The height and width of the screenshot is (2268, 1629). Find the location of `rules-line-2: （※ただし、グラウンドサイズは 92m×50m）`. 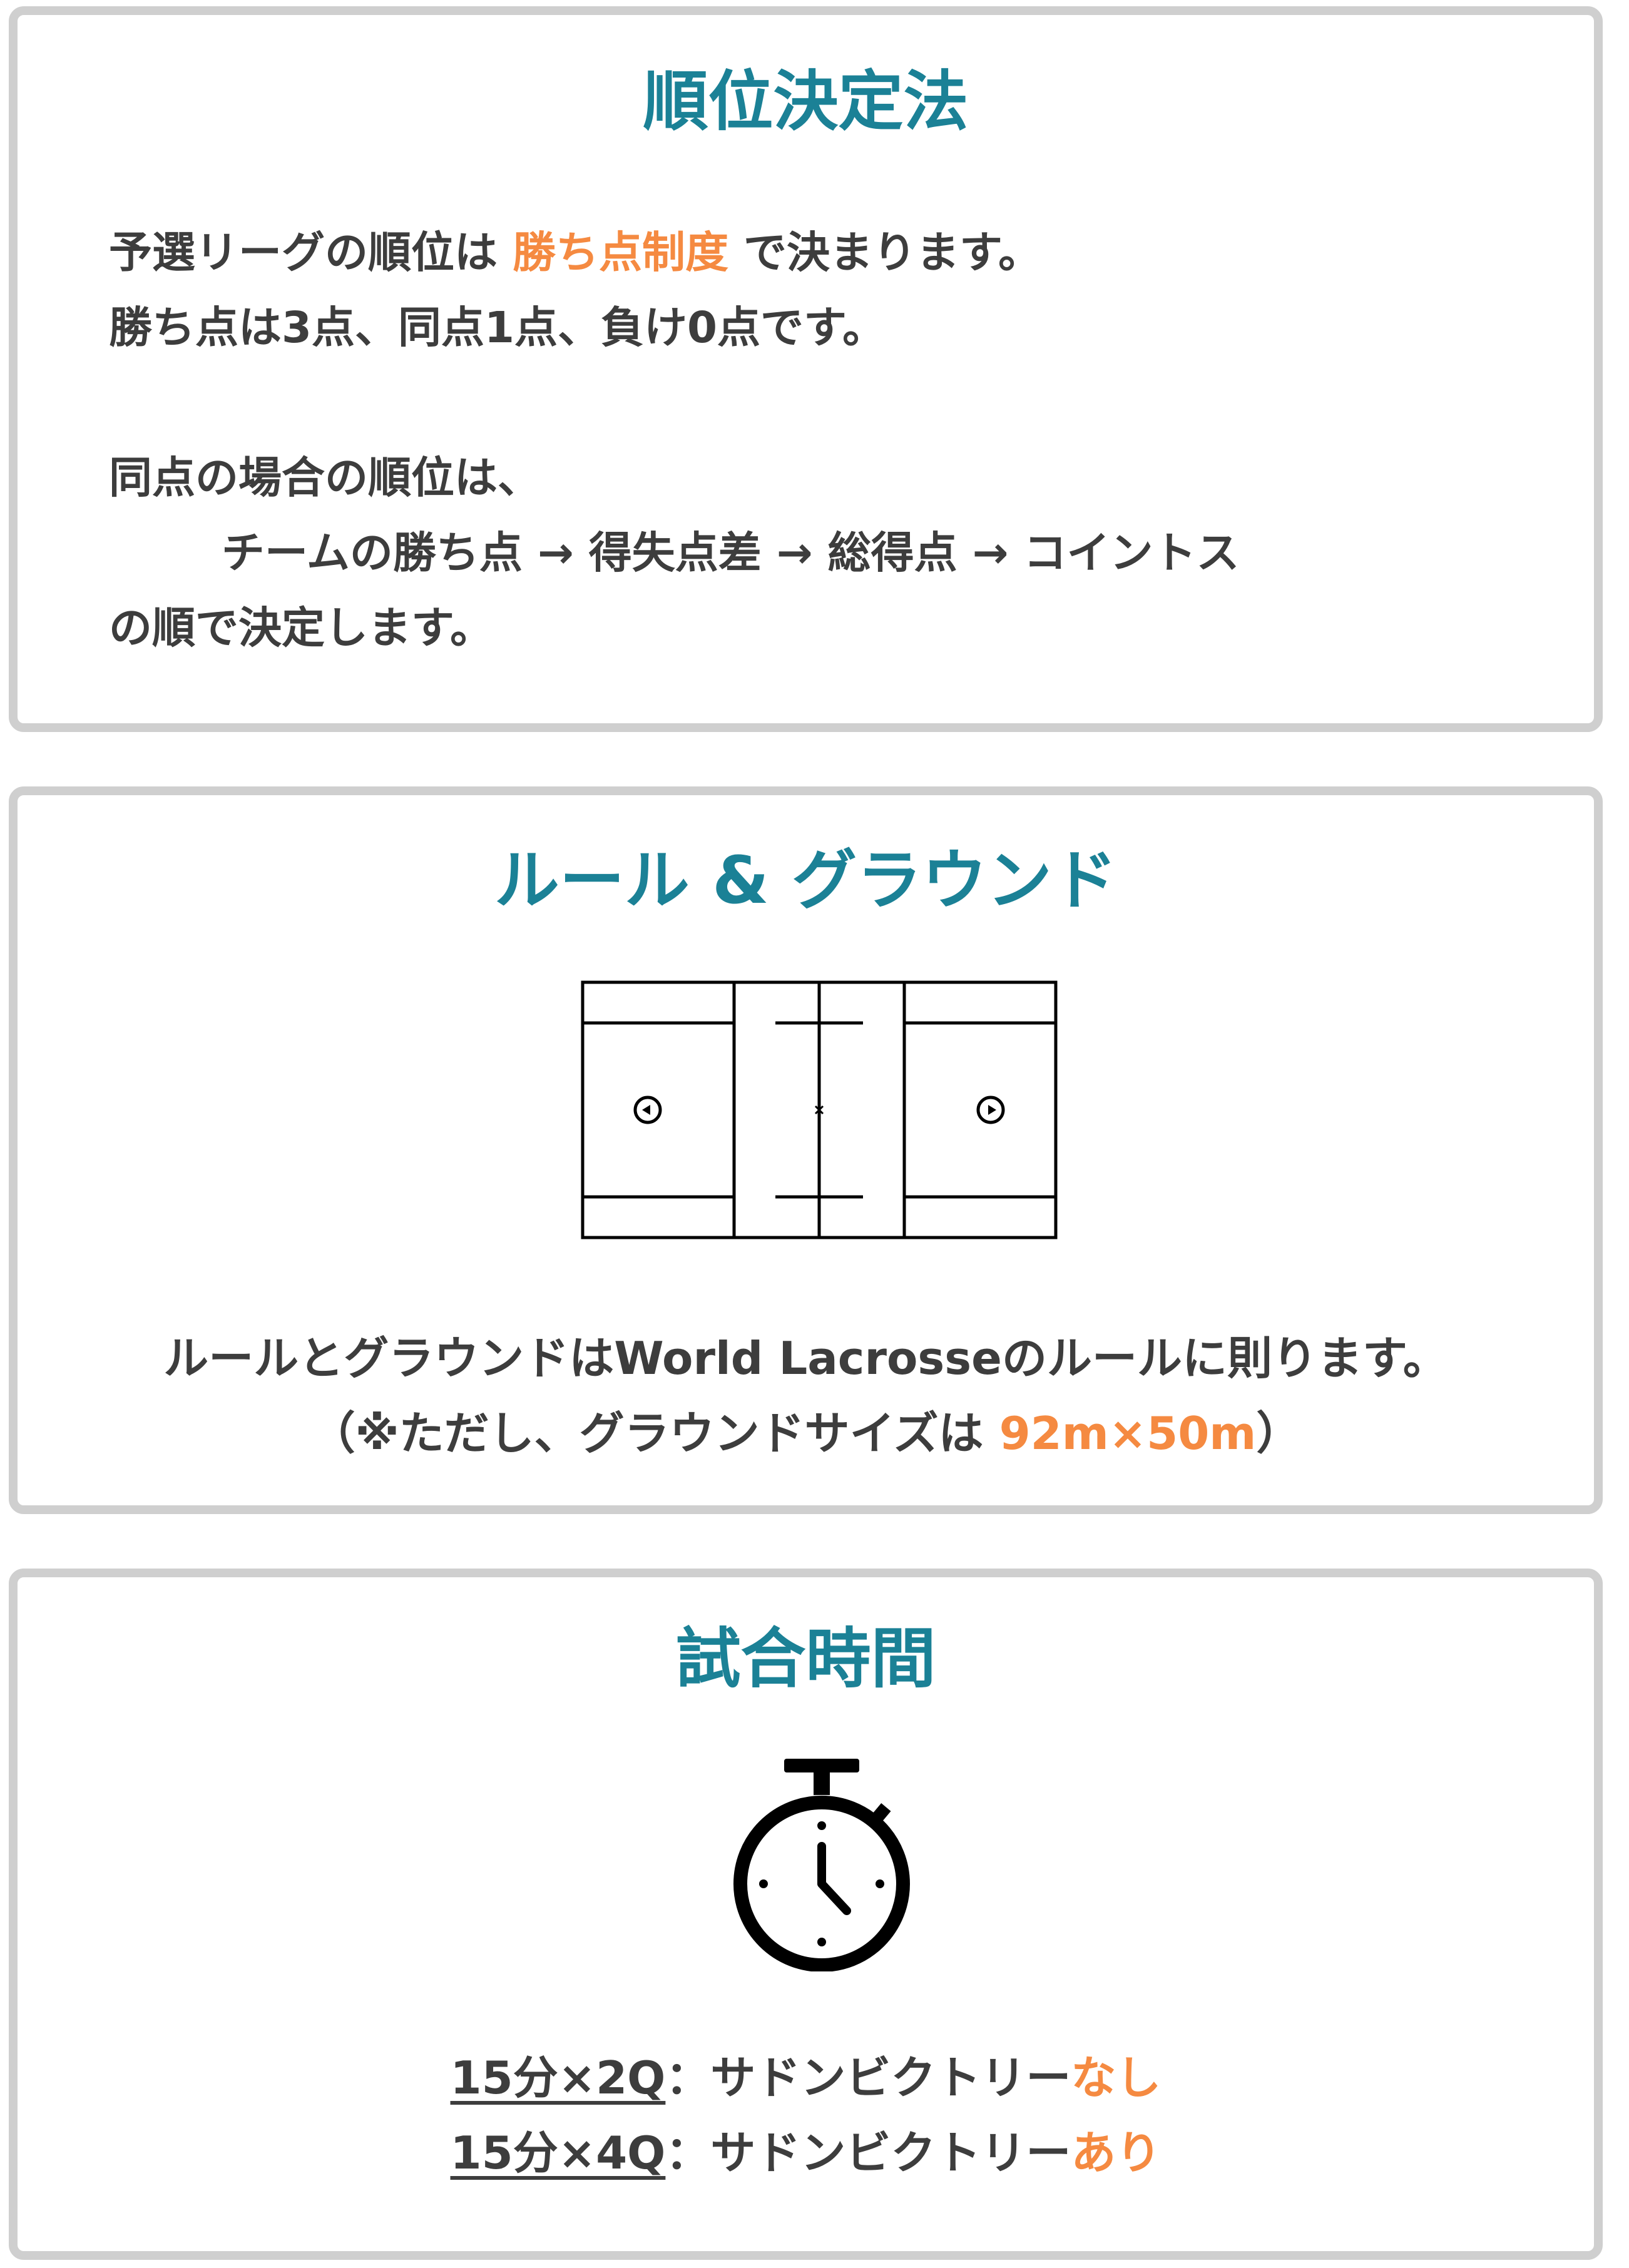

rules-line-2: （※ただし、グラウンドサイズは 92m×50m） is located at coordinates (806, 1433).